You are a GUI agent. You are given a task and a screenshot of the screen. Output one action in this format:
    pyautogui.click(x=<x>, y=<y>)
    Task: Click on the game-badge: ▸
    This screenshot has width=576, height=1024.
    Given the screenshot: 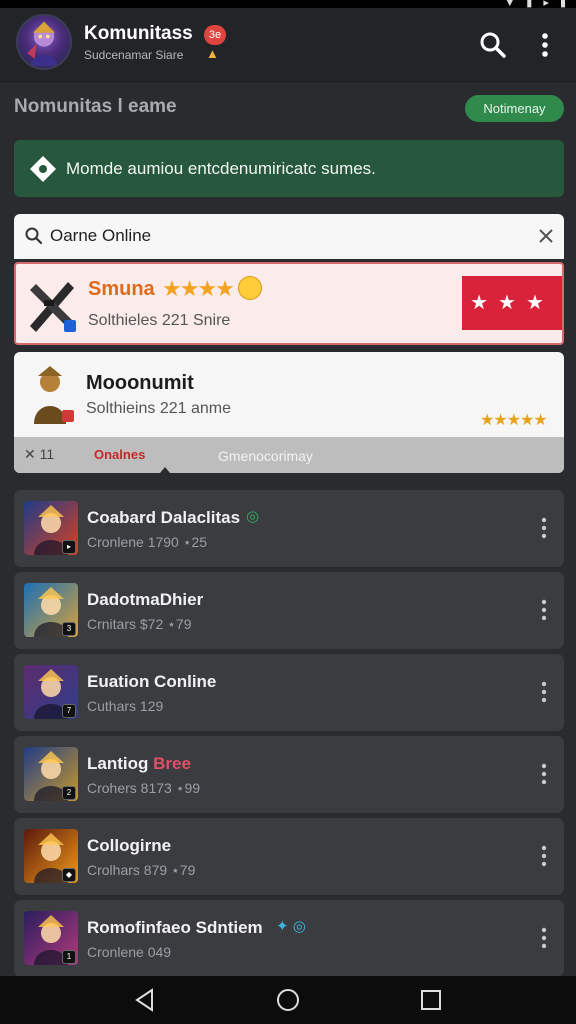 What is the action you would take?
    pyautogui.click(x=69, y=547)
    